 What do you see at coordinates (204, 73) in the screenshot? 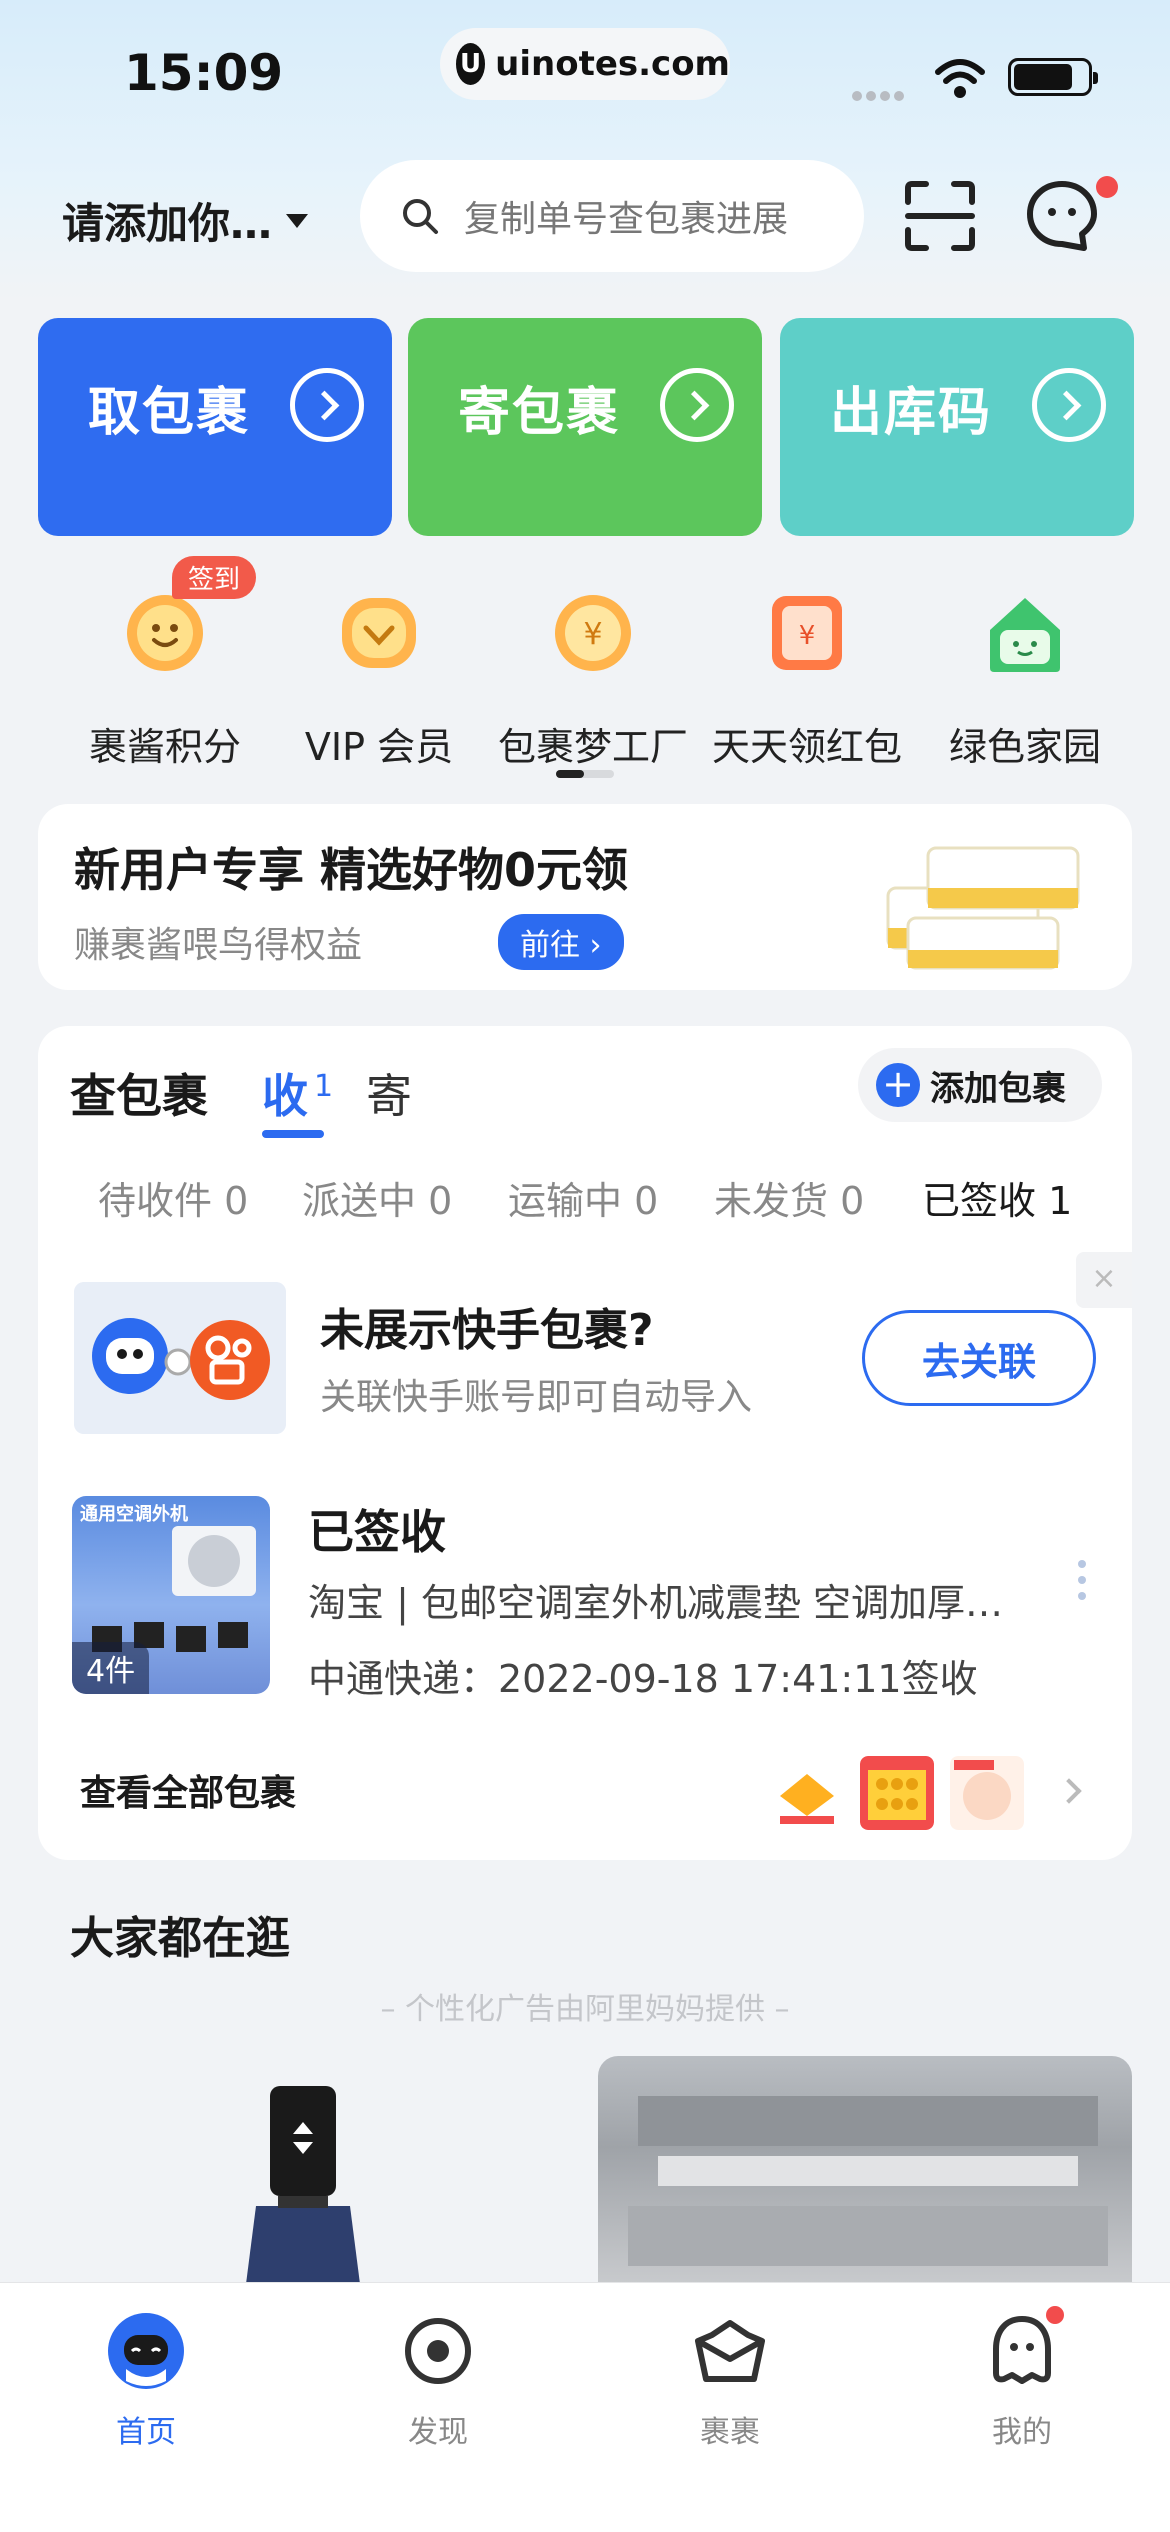
I see `status-time: 15:09` at bounding box center [204, 73].